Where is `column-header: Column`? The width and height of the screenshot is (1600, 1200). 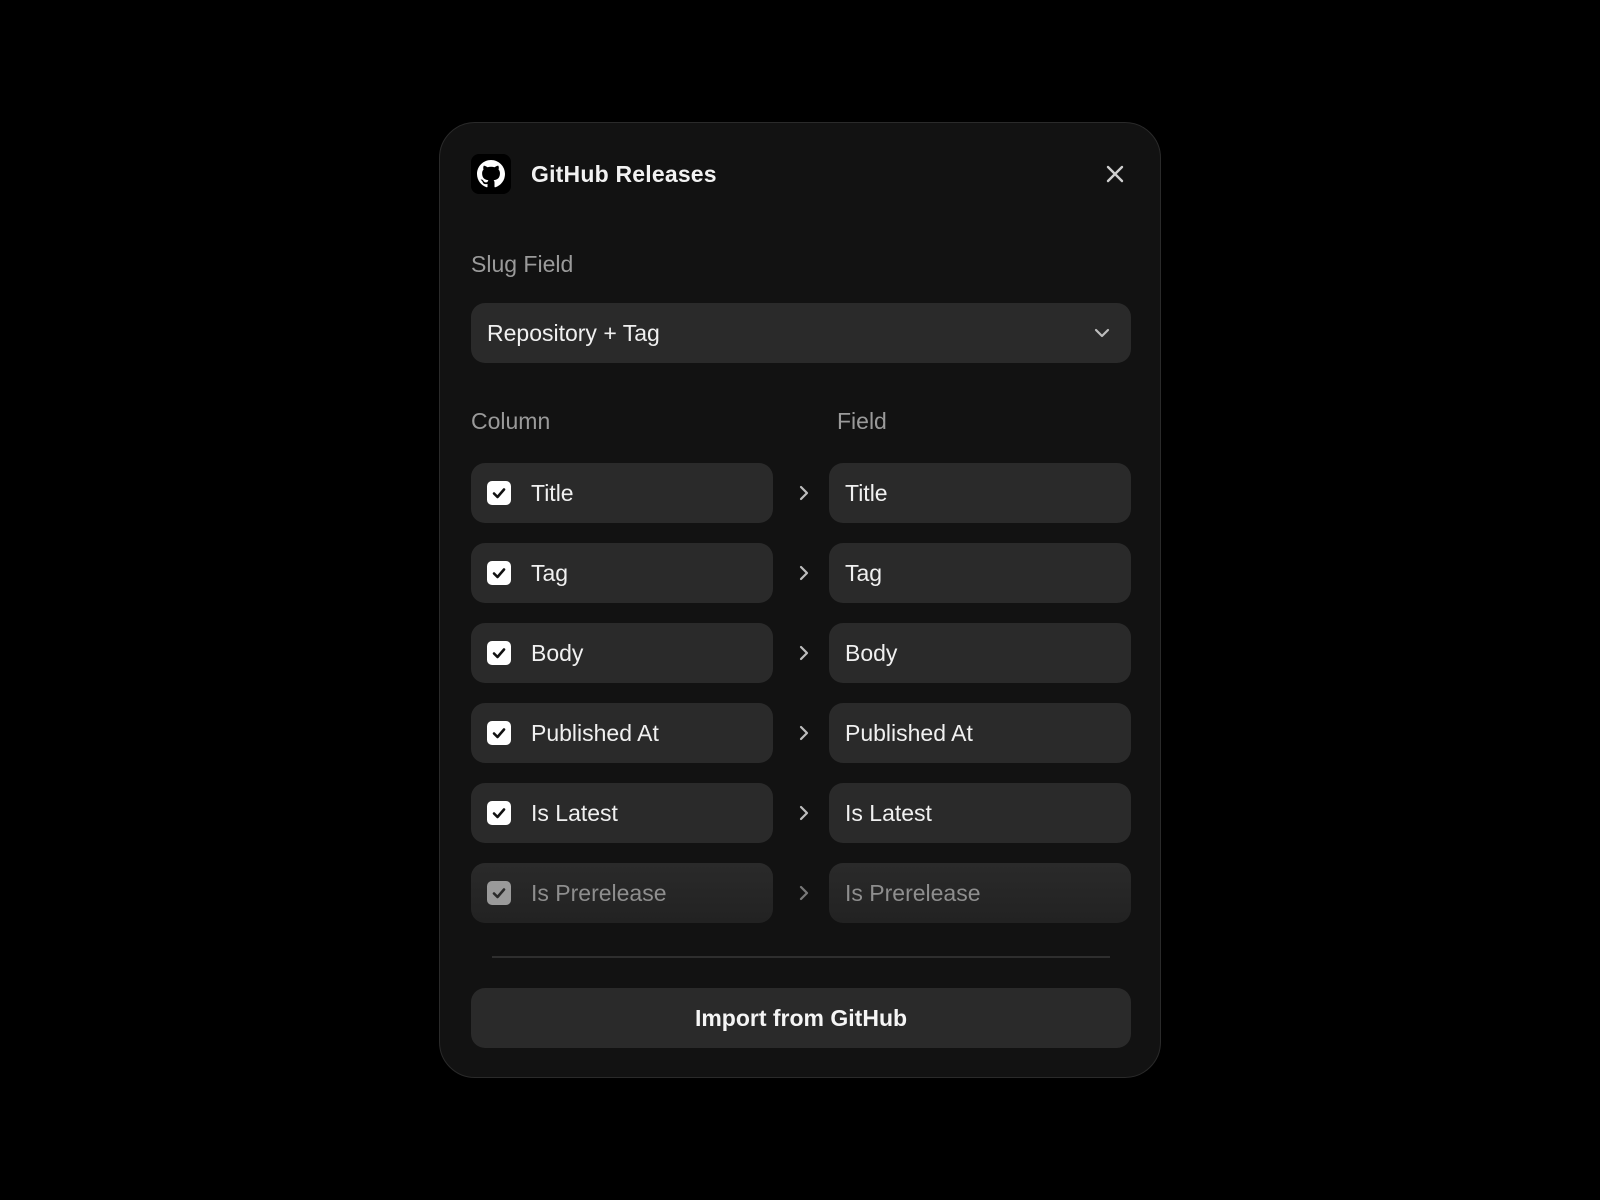
column-header: Column is located at coordinates (511, 421).